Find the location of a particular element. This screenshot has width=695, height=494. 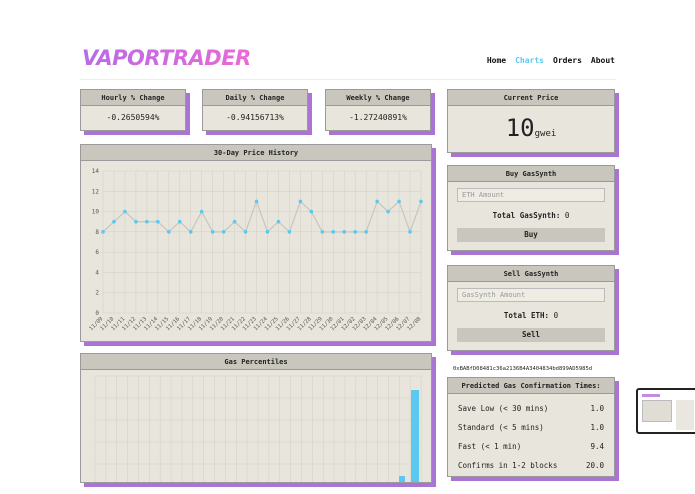

confirm-row: Fast (< 1 min) 9.4 is located at coordinates (531, 446).